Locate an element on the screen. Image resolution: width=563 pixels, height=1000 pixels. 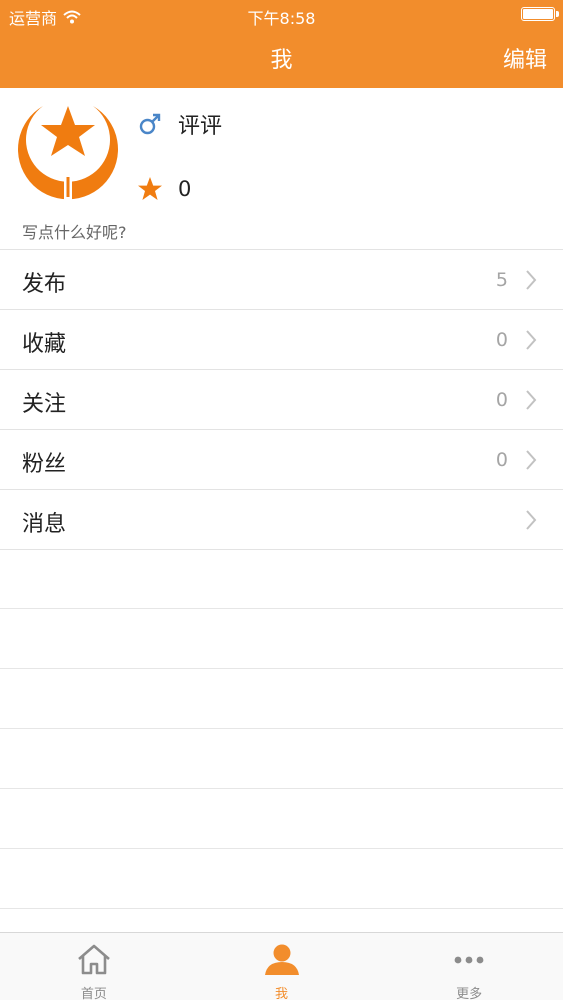
signature-text: 写点什么好呢? is located at coordinates (74, 231).